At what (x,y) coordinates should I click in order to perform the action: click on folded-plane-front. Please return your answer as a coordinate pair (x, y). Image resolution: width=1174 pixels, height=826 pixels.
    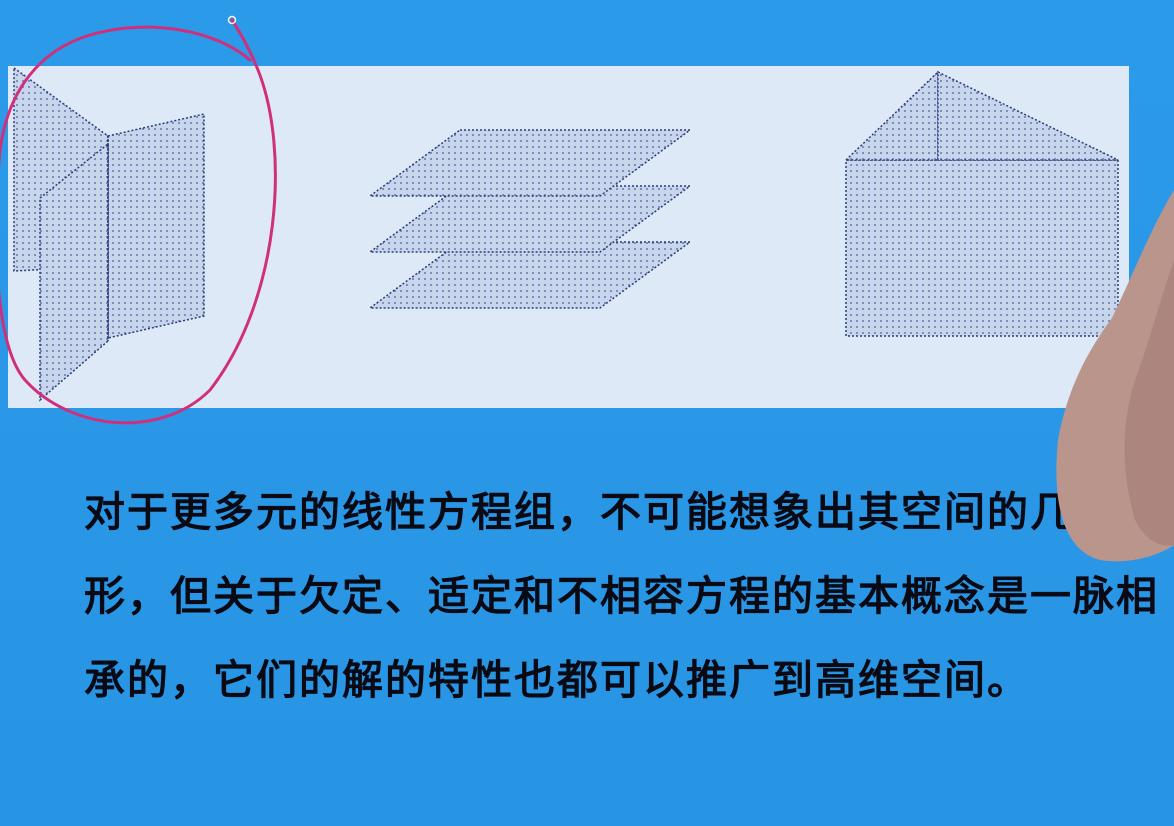
    Looking at the image, I should click on (982, 248).